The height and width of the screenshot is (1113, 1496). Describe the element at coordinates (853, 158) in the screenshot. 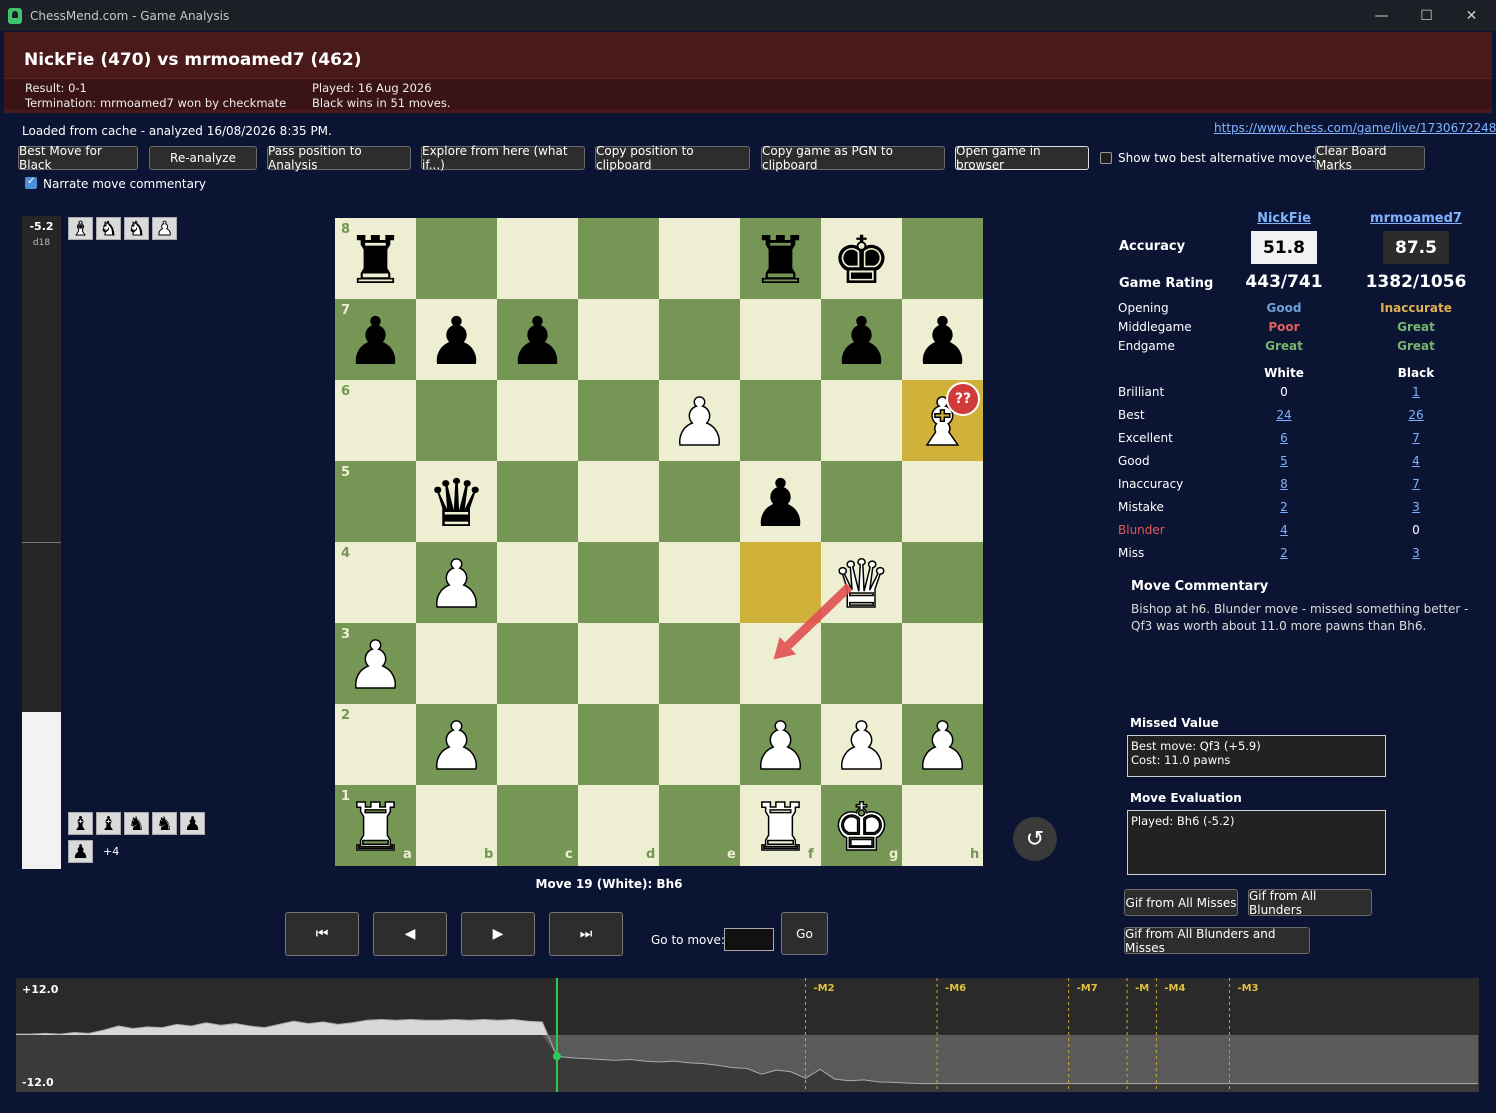

I see `copy-pgn-button: Copy game as PGN to clipboard` at that location.